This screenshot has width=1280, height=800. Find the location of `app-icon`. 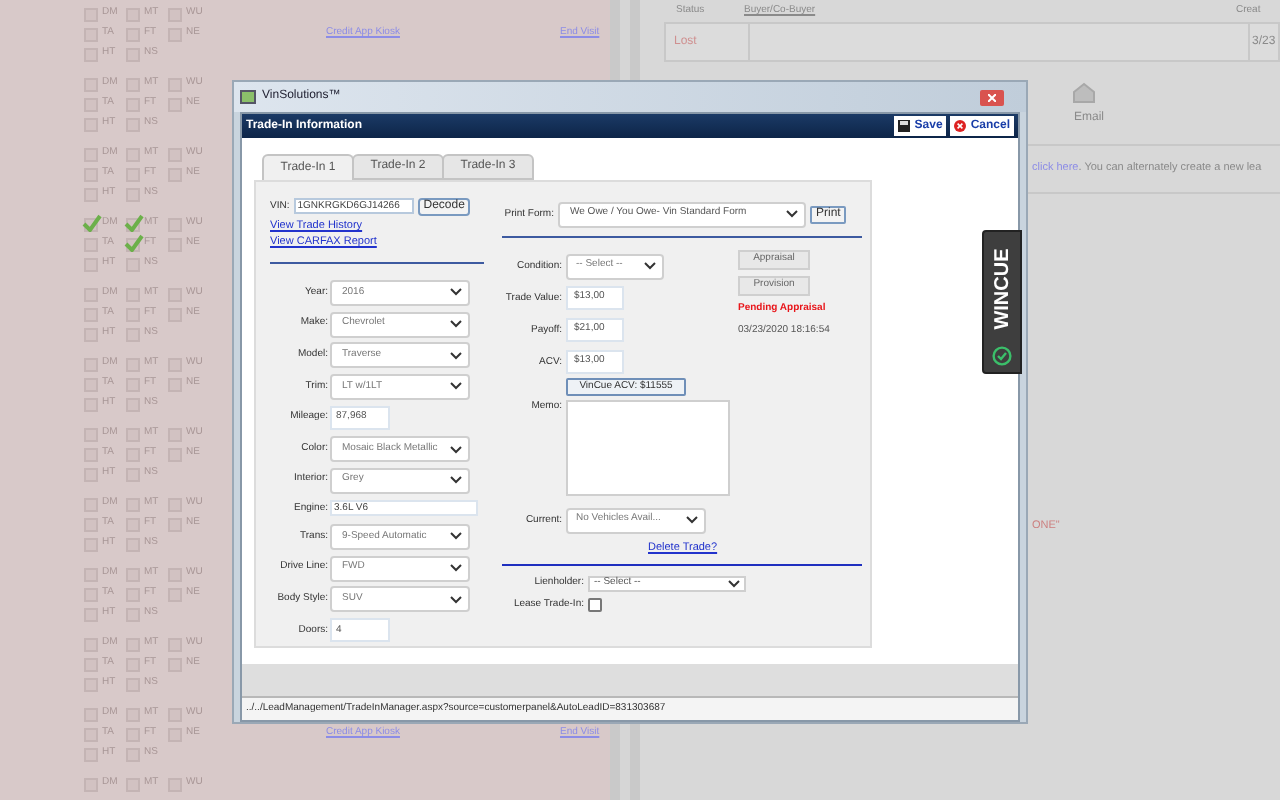

app-icon is located at coordinates (248, 97).